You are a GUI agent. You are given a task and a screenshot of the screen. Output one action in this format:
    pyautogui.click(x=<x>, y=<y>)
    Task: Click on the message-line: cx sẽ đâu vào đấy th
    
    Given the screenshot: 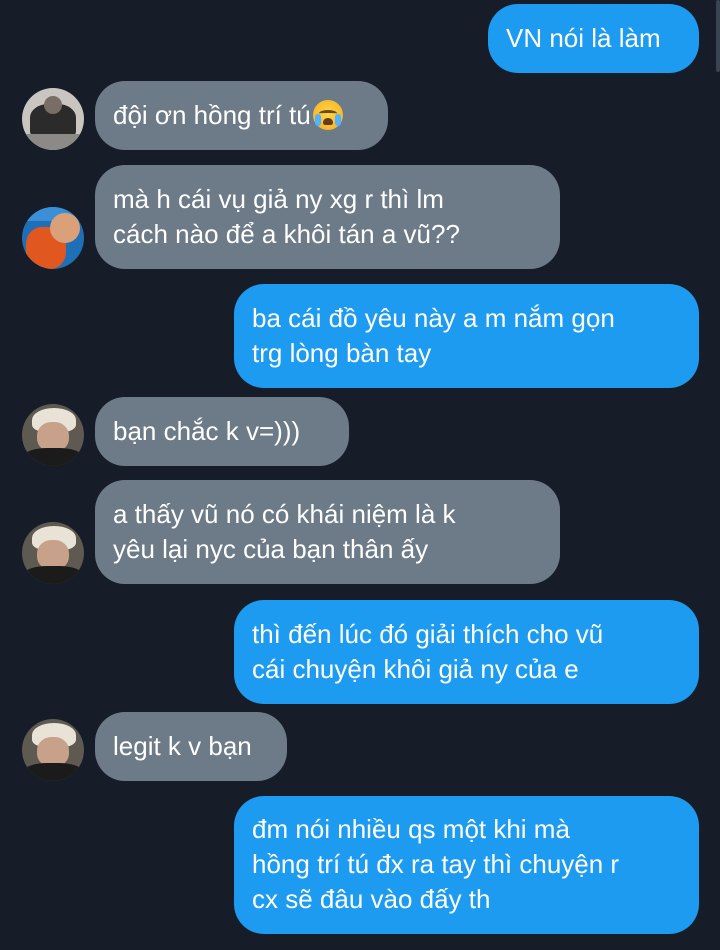 What is the action you would take?
    pyautogui.click(x=371, y=899)
    